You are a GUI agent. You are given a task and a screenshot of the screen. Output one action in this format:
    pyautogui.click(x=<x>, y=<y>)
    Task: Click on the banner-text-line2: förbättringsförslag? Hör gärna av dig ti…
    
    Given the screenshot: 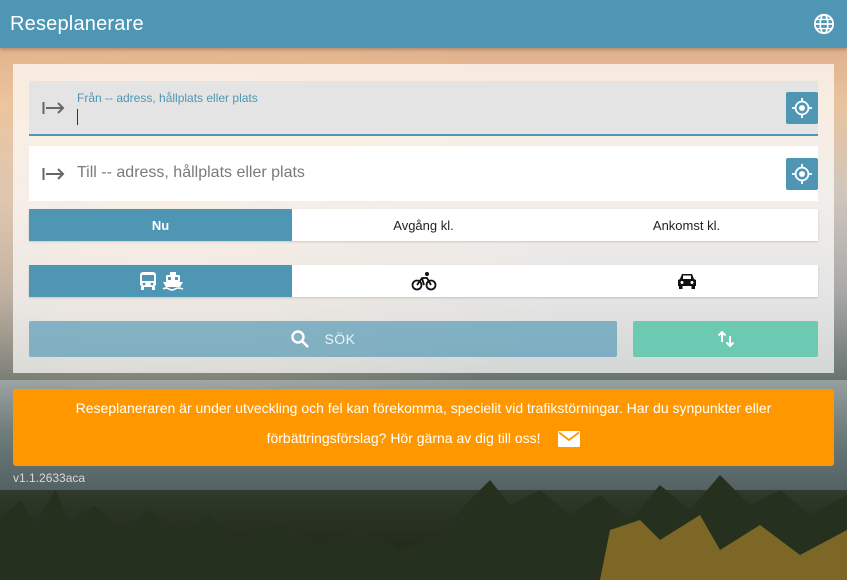 What is the action you would take?
    pyautogui.click(x=423, y=438)
    